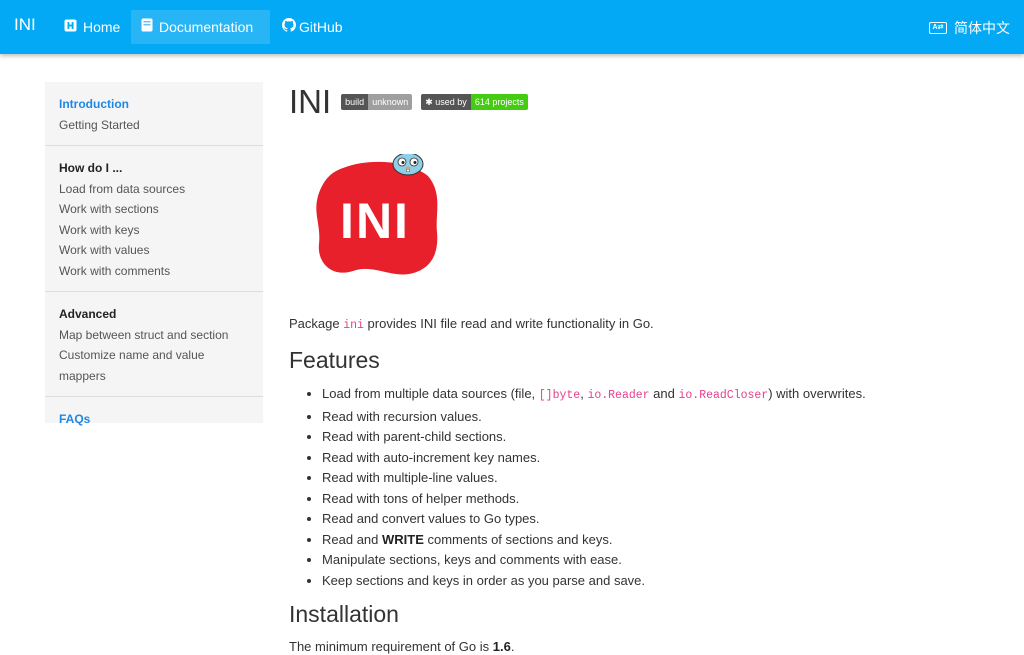 Image resolution: width=1024 pixels, height=655 pixels. What do you see at coordinates (664, 393) in the screenshot?
I see `feature-text: and` at bounding box center [664, 393].